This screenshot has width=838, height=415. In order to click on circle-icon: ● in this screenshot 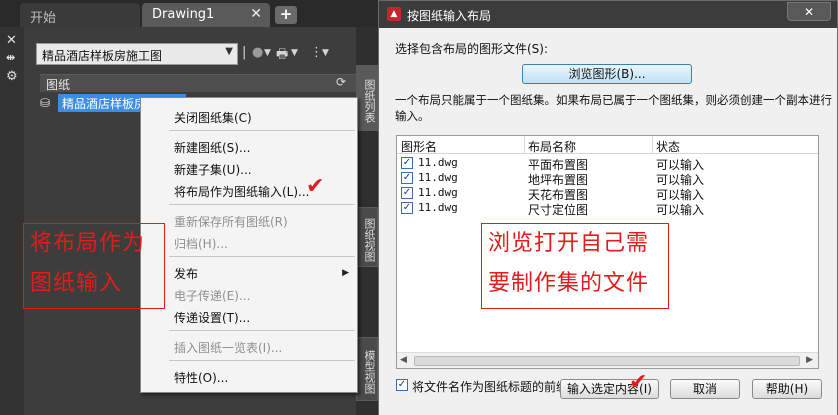, I will do `click(257, 52)`.